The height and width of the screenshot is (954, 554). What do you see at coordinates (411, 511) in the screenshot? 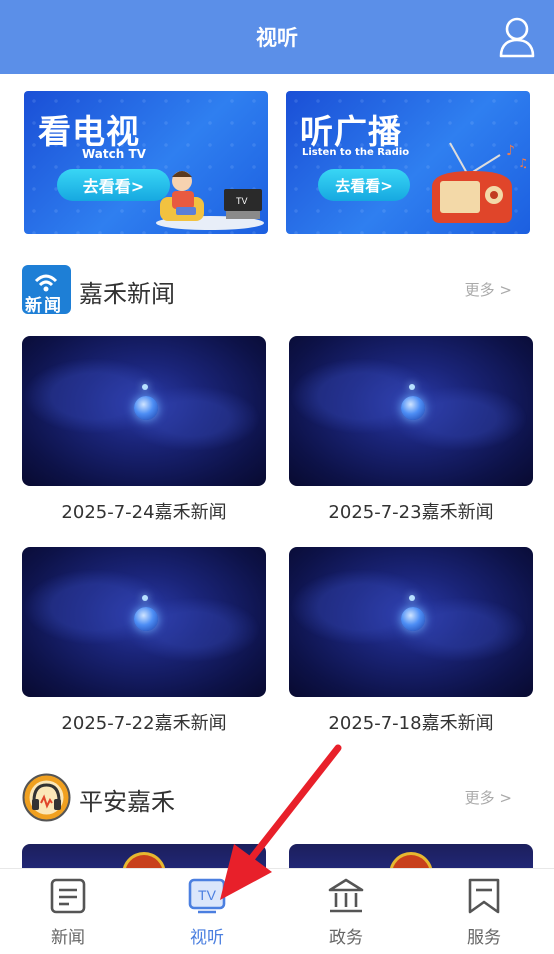
I see `video-title: 2025-7-23嘉禾新闻` at bounding box center [411, 511].